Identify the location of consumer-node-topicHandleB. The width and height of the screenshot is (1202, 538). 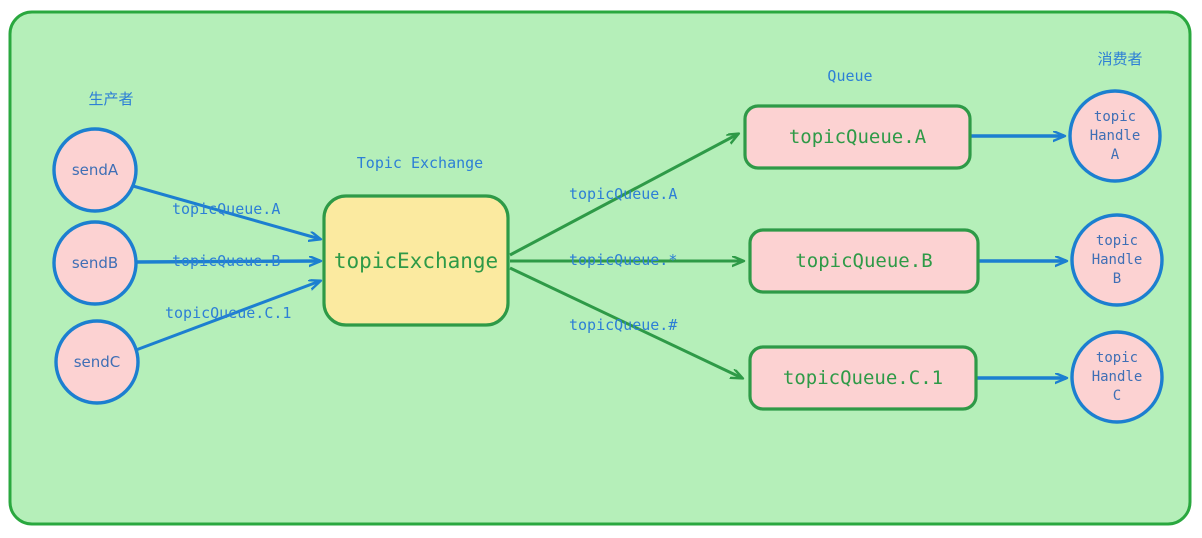
(1117, 260).